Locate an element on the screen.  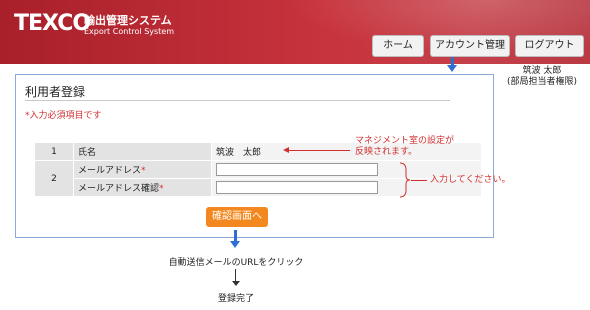
management-note-line2: 反映されます。 is located at coordinates (386, 152).